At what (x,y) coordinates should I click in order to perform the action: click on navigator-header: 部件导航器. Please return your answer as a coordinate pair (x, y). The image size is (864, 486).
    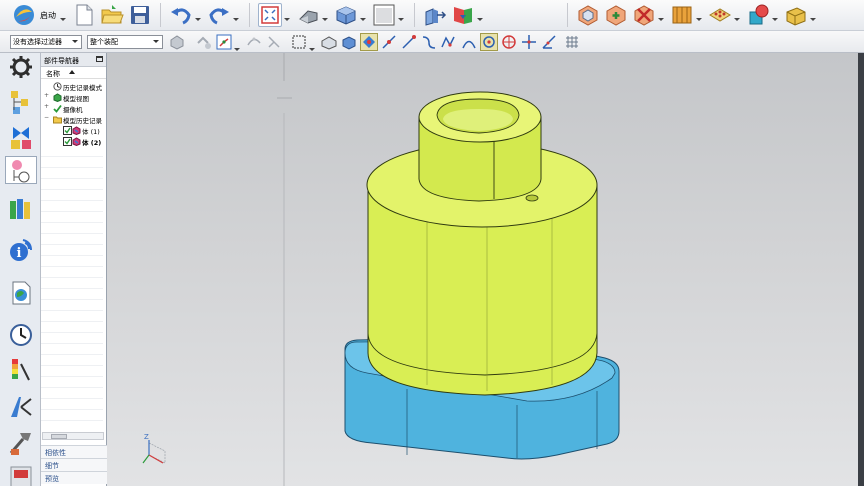
    Looking at the image, I should click on (73, 60).